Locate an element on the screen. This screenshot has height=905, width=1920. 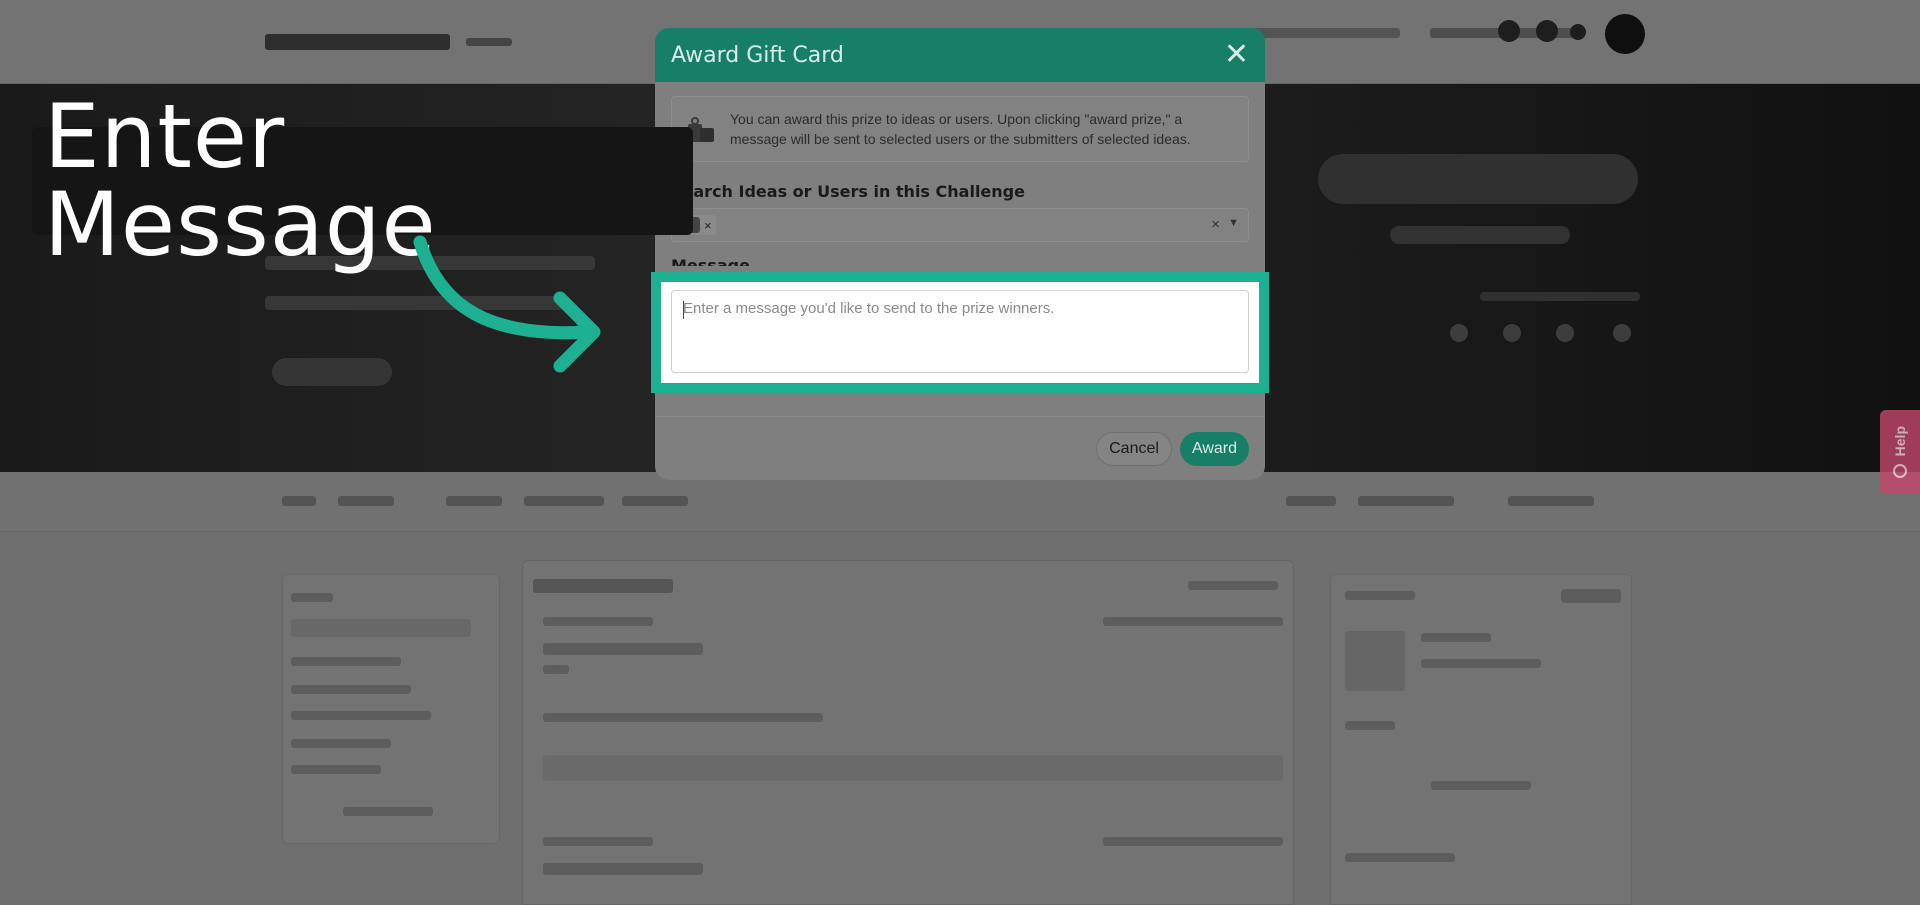
award-button: Award is located at coordinates (1214, 448).